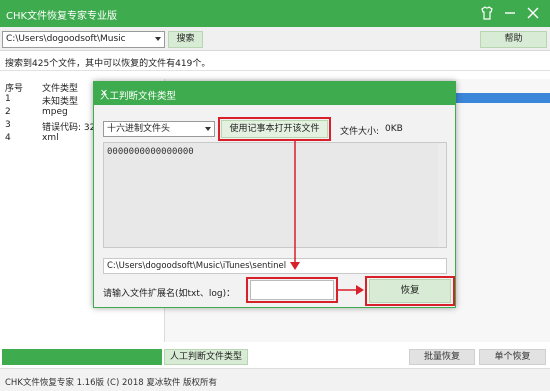 The image size is (550, 391). Describe the element at coordinates (62, 16) in the screenshot. I see `app-title: CHK文件恢复专家专业版` at that location.